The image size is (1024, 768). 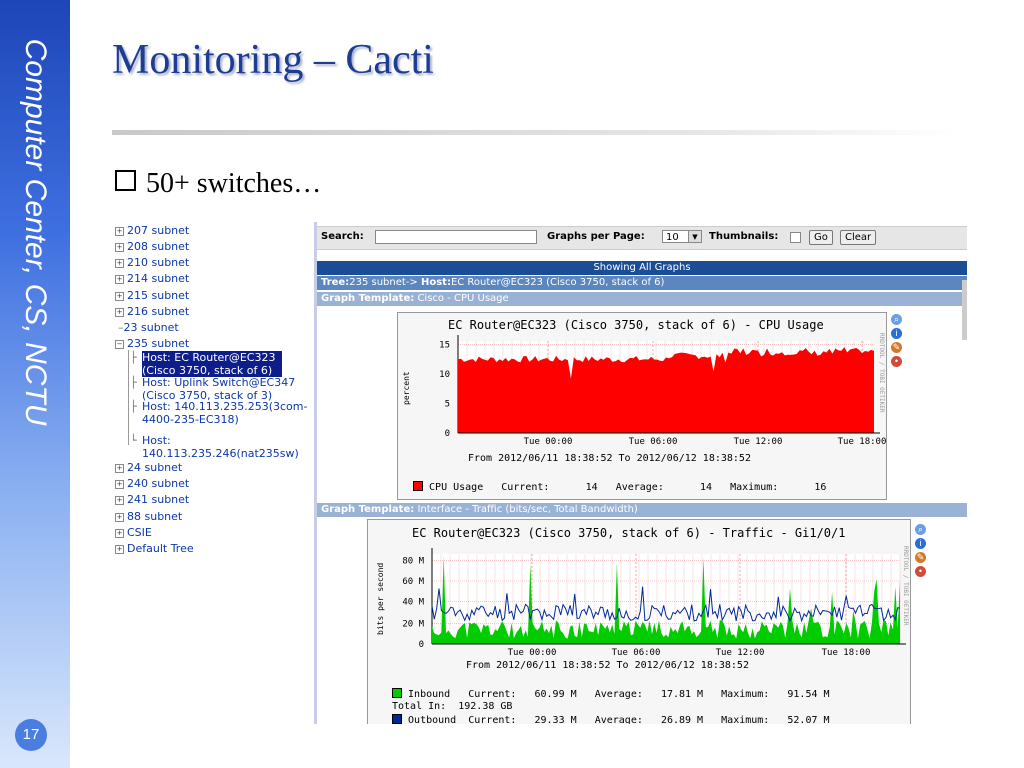 What do you see at coordinates (653, 442) in the screenshot?
I see `x-tick-label: Tue 06:00` at bounding box center [653, 442].